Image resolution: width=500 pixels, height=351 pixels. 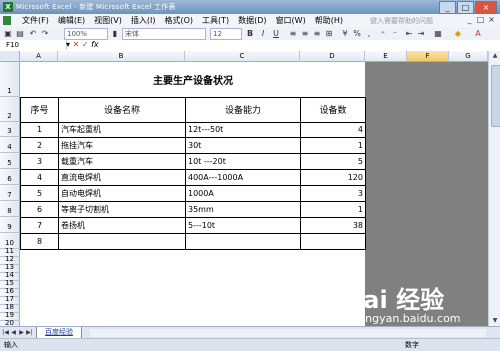 I want to click on help-search-input: 键入需要帮助的问题, so click(x=401, y=21).